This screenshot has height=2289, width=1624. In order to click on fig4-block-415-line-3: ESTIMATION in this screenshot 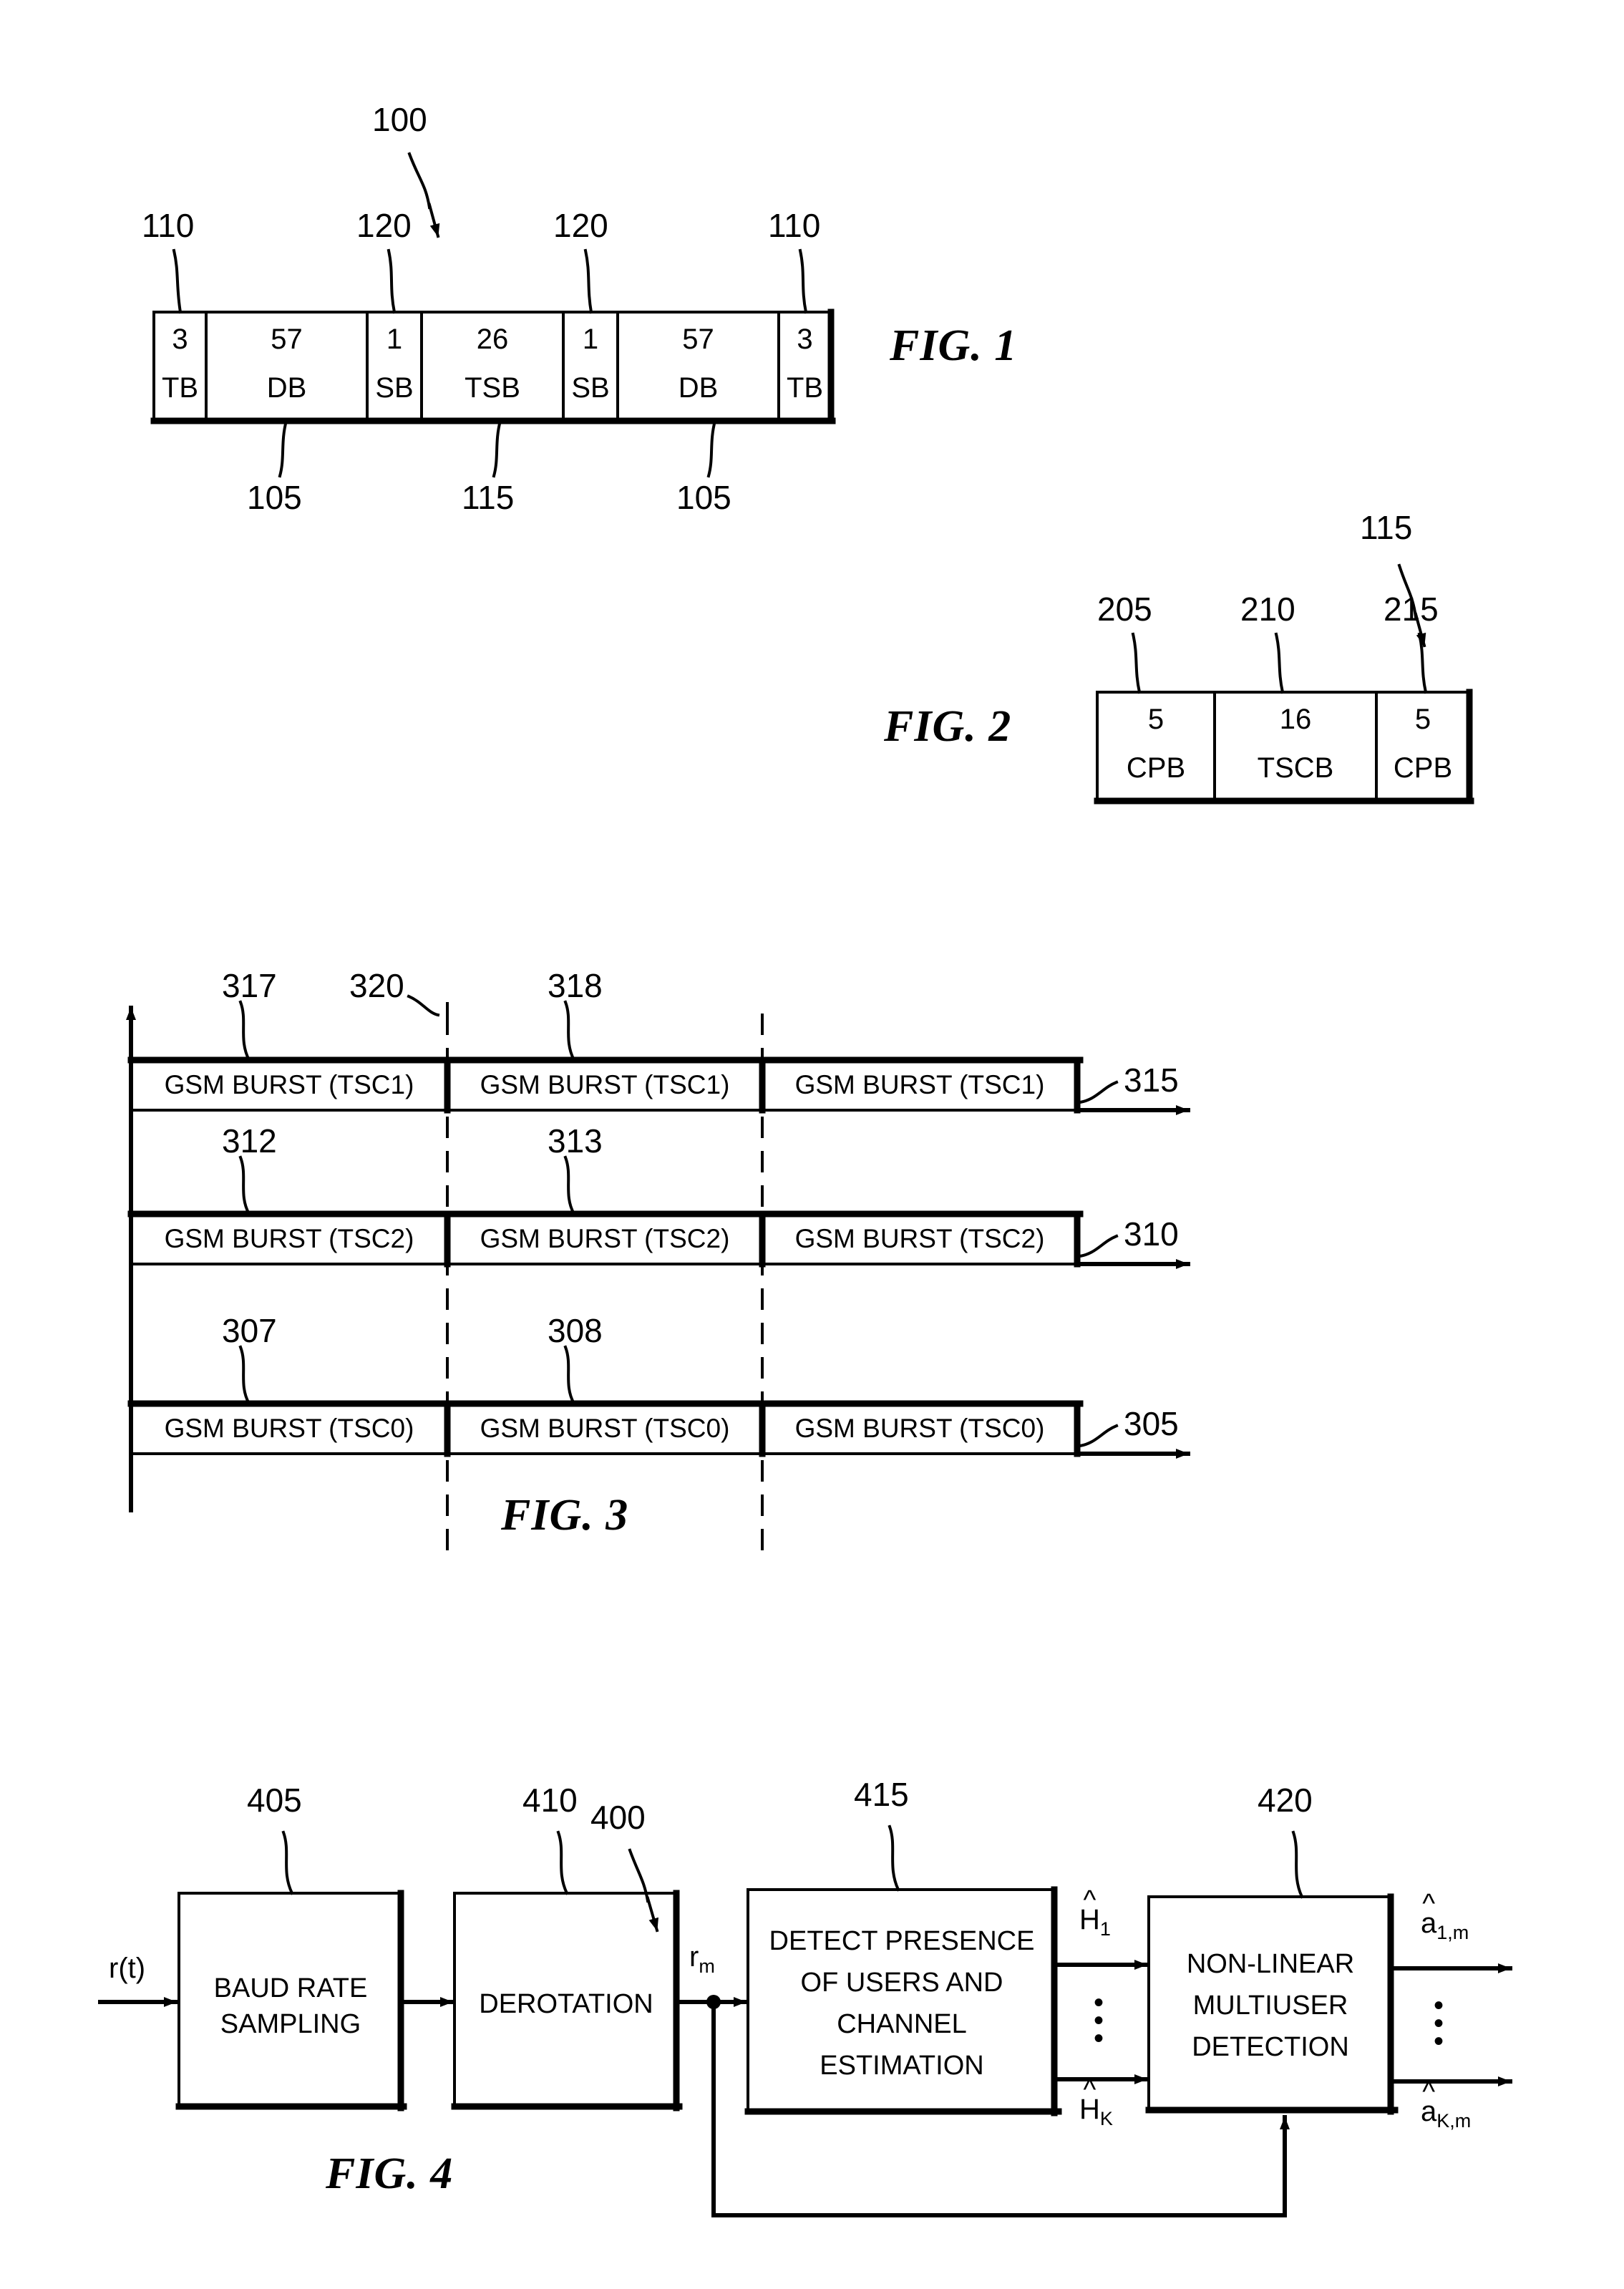, I will do `click(902, 2066)`.